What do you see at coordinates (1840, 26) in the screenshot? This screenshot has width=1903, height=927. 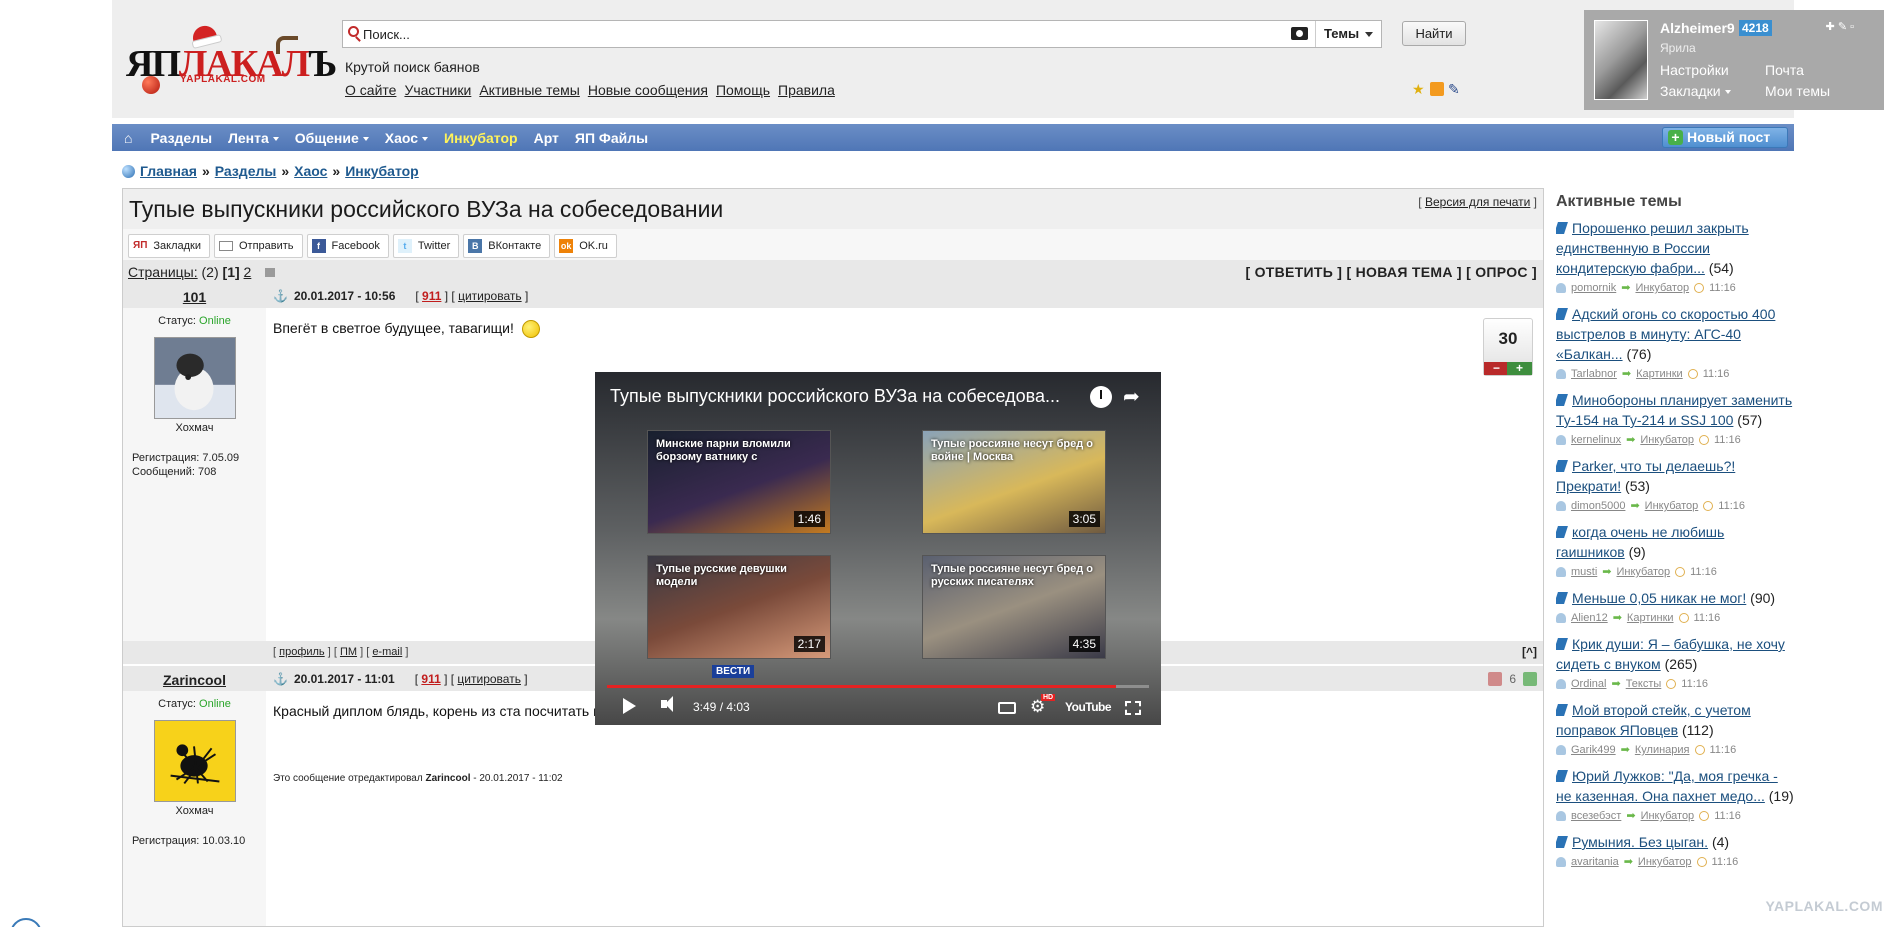 I see `panel-settings-icons: ✚ ✎ ▫` at bounding box center [1840, 26].